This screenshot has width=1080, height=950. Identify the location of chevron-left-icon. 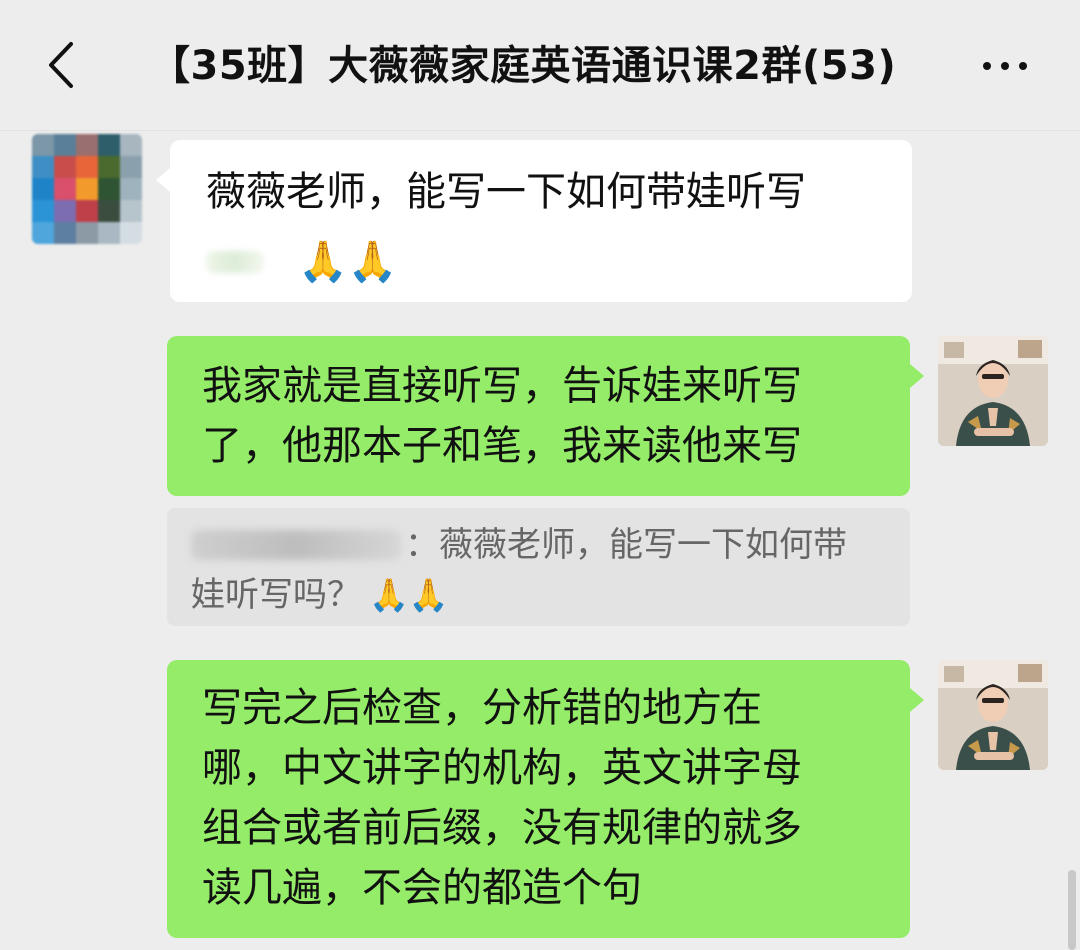
(61, 65).